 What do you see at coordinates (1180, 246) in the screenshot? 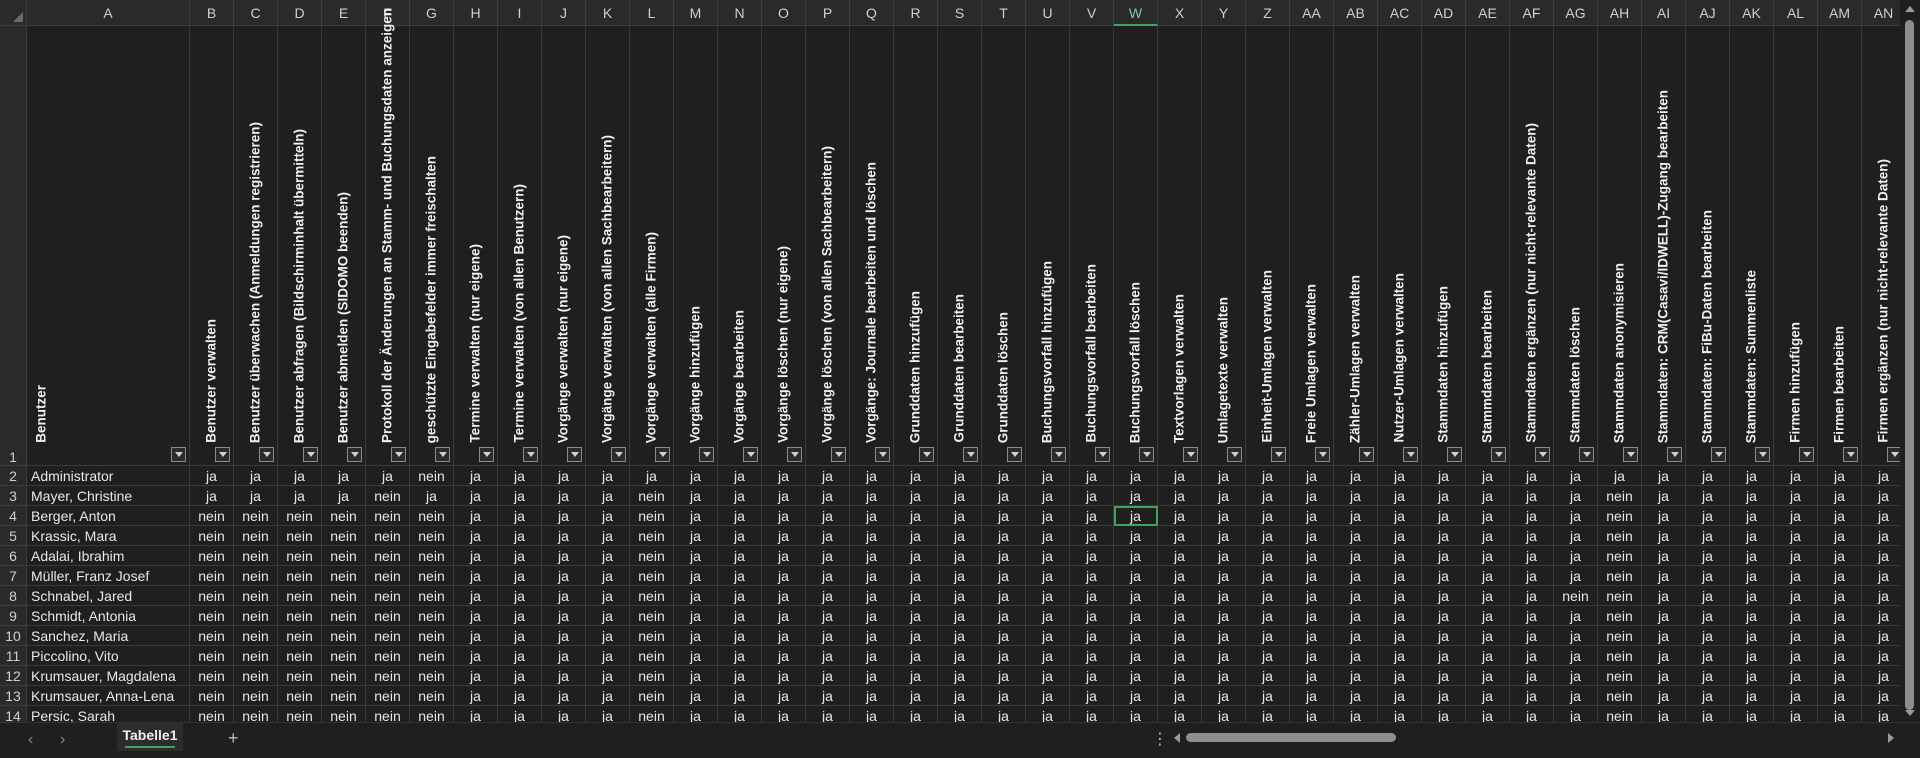
I see `header-cell-x: Textvorlagen verwalten` at bounding box center [1180, 246].